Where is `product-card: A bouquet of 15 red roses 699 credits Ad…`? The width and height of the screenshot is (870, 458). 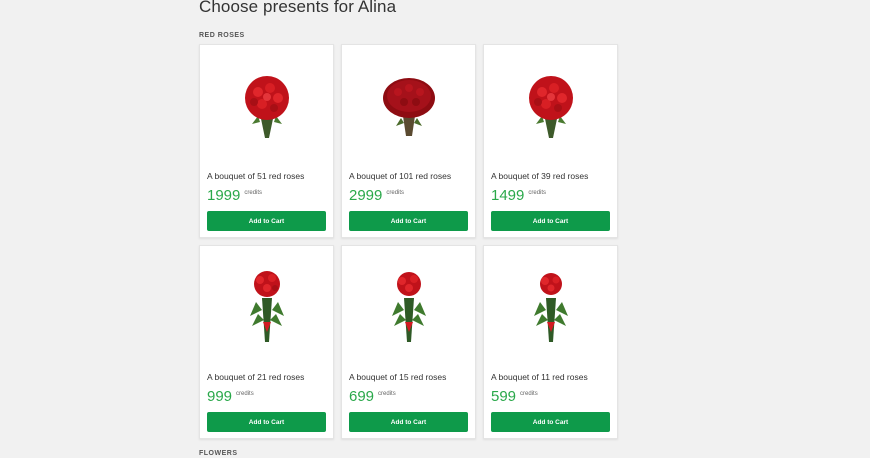 product-card: A bouquet of 15 red roses 699 credits Ad… is located at coordinates (408, 342).